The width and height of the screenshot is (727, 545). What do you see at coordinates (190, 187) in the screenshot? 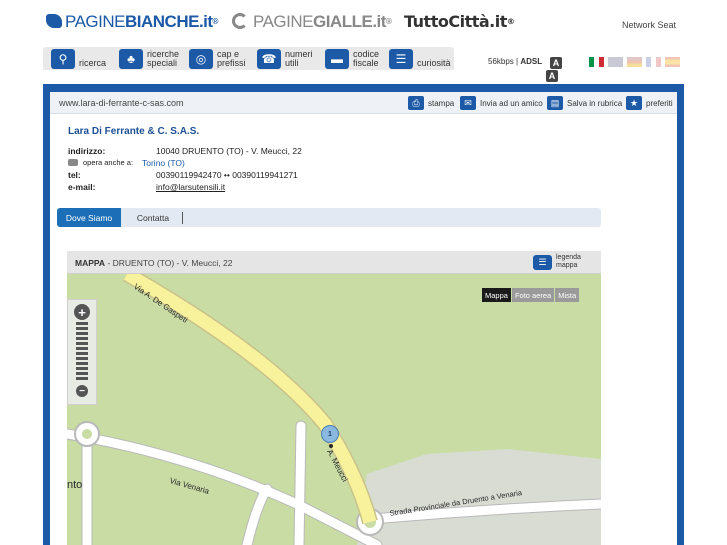
I see `email-link: info@larsutensili.it` at bounding box center [190, 187].